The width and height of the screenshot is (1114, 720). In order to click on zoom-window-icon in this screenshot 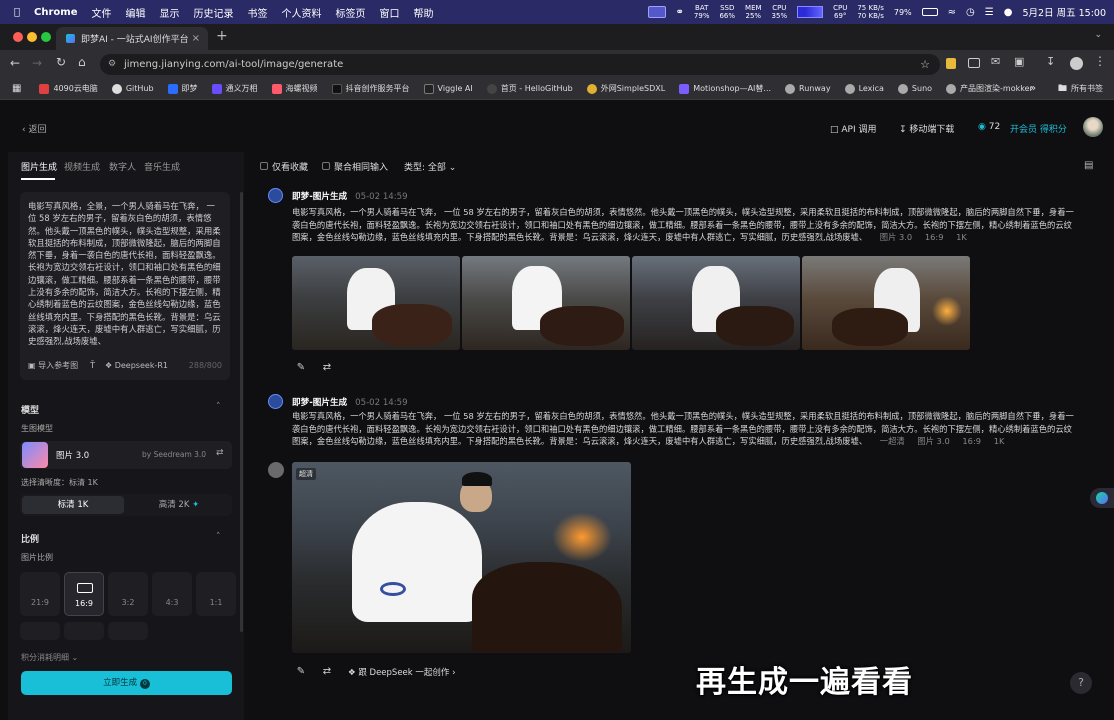, I will do `click(46, 37)`.